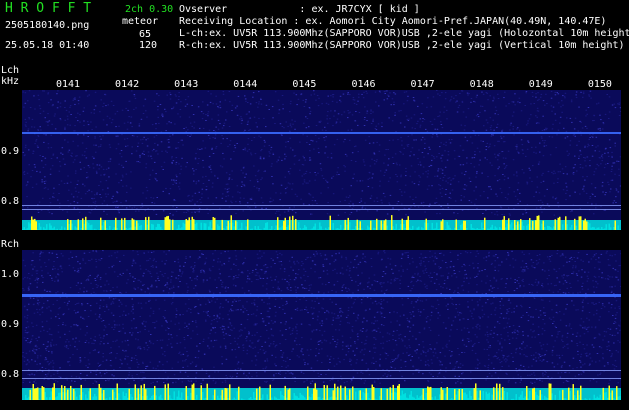 The image size is (629, 410). Describe the element at coordinates (10, 70) in the screenshot. I see `lch-label: Lch` at that location.